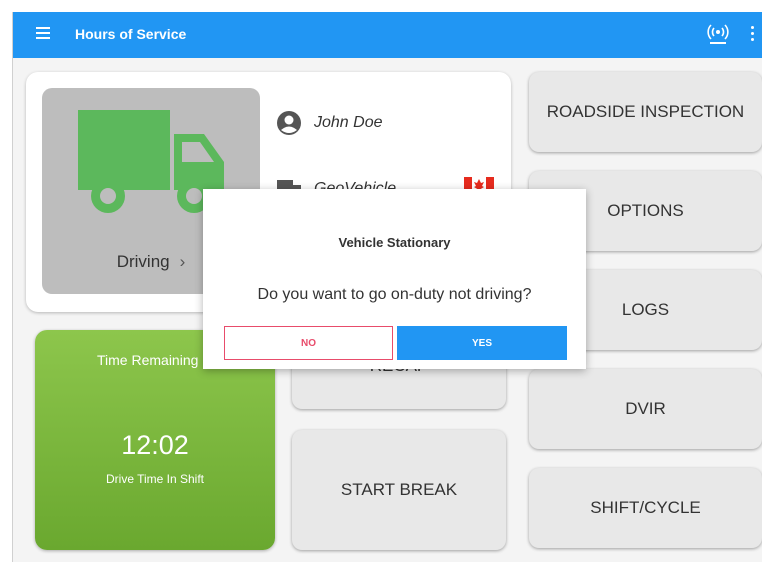 The height and width of the screenshot is (562, 762). Describe the element at coordinates (645, 210) in the screenshot. I see `options-label: OPTIONS` at that location.